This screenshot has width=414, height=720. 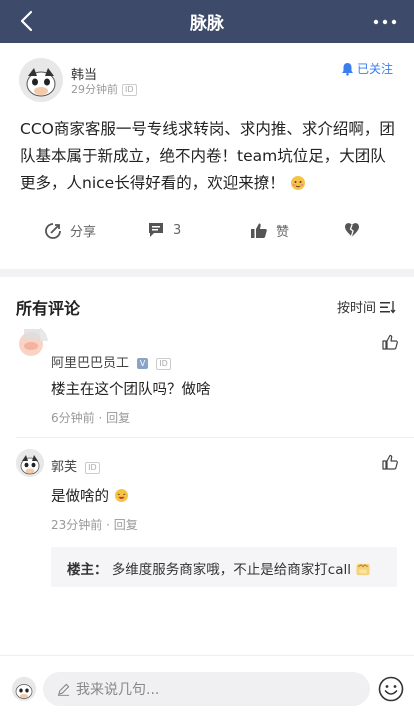 I want to click on top-navbar: 脉脉, so click(x=207, y=21).